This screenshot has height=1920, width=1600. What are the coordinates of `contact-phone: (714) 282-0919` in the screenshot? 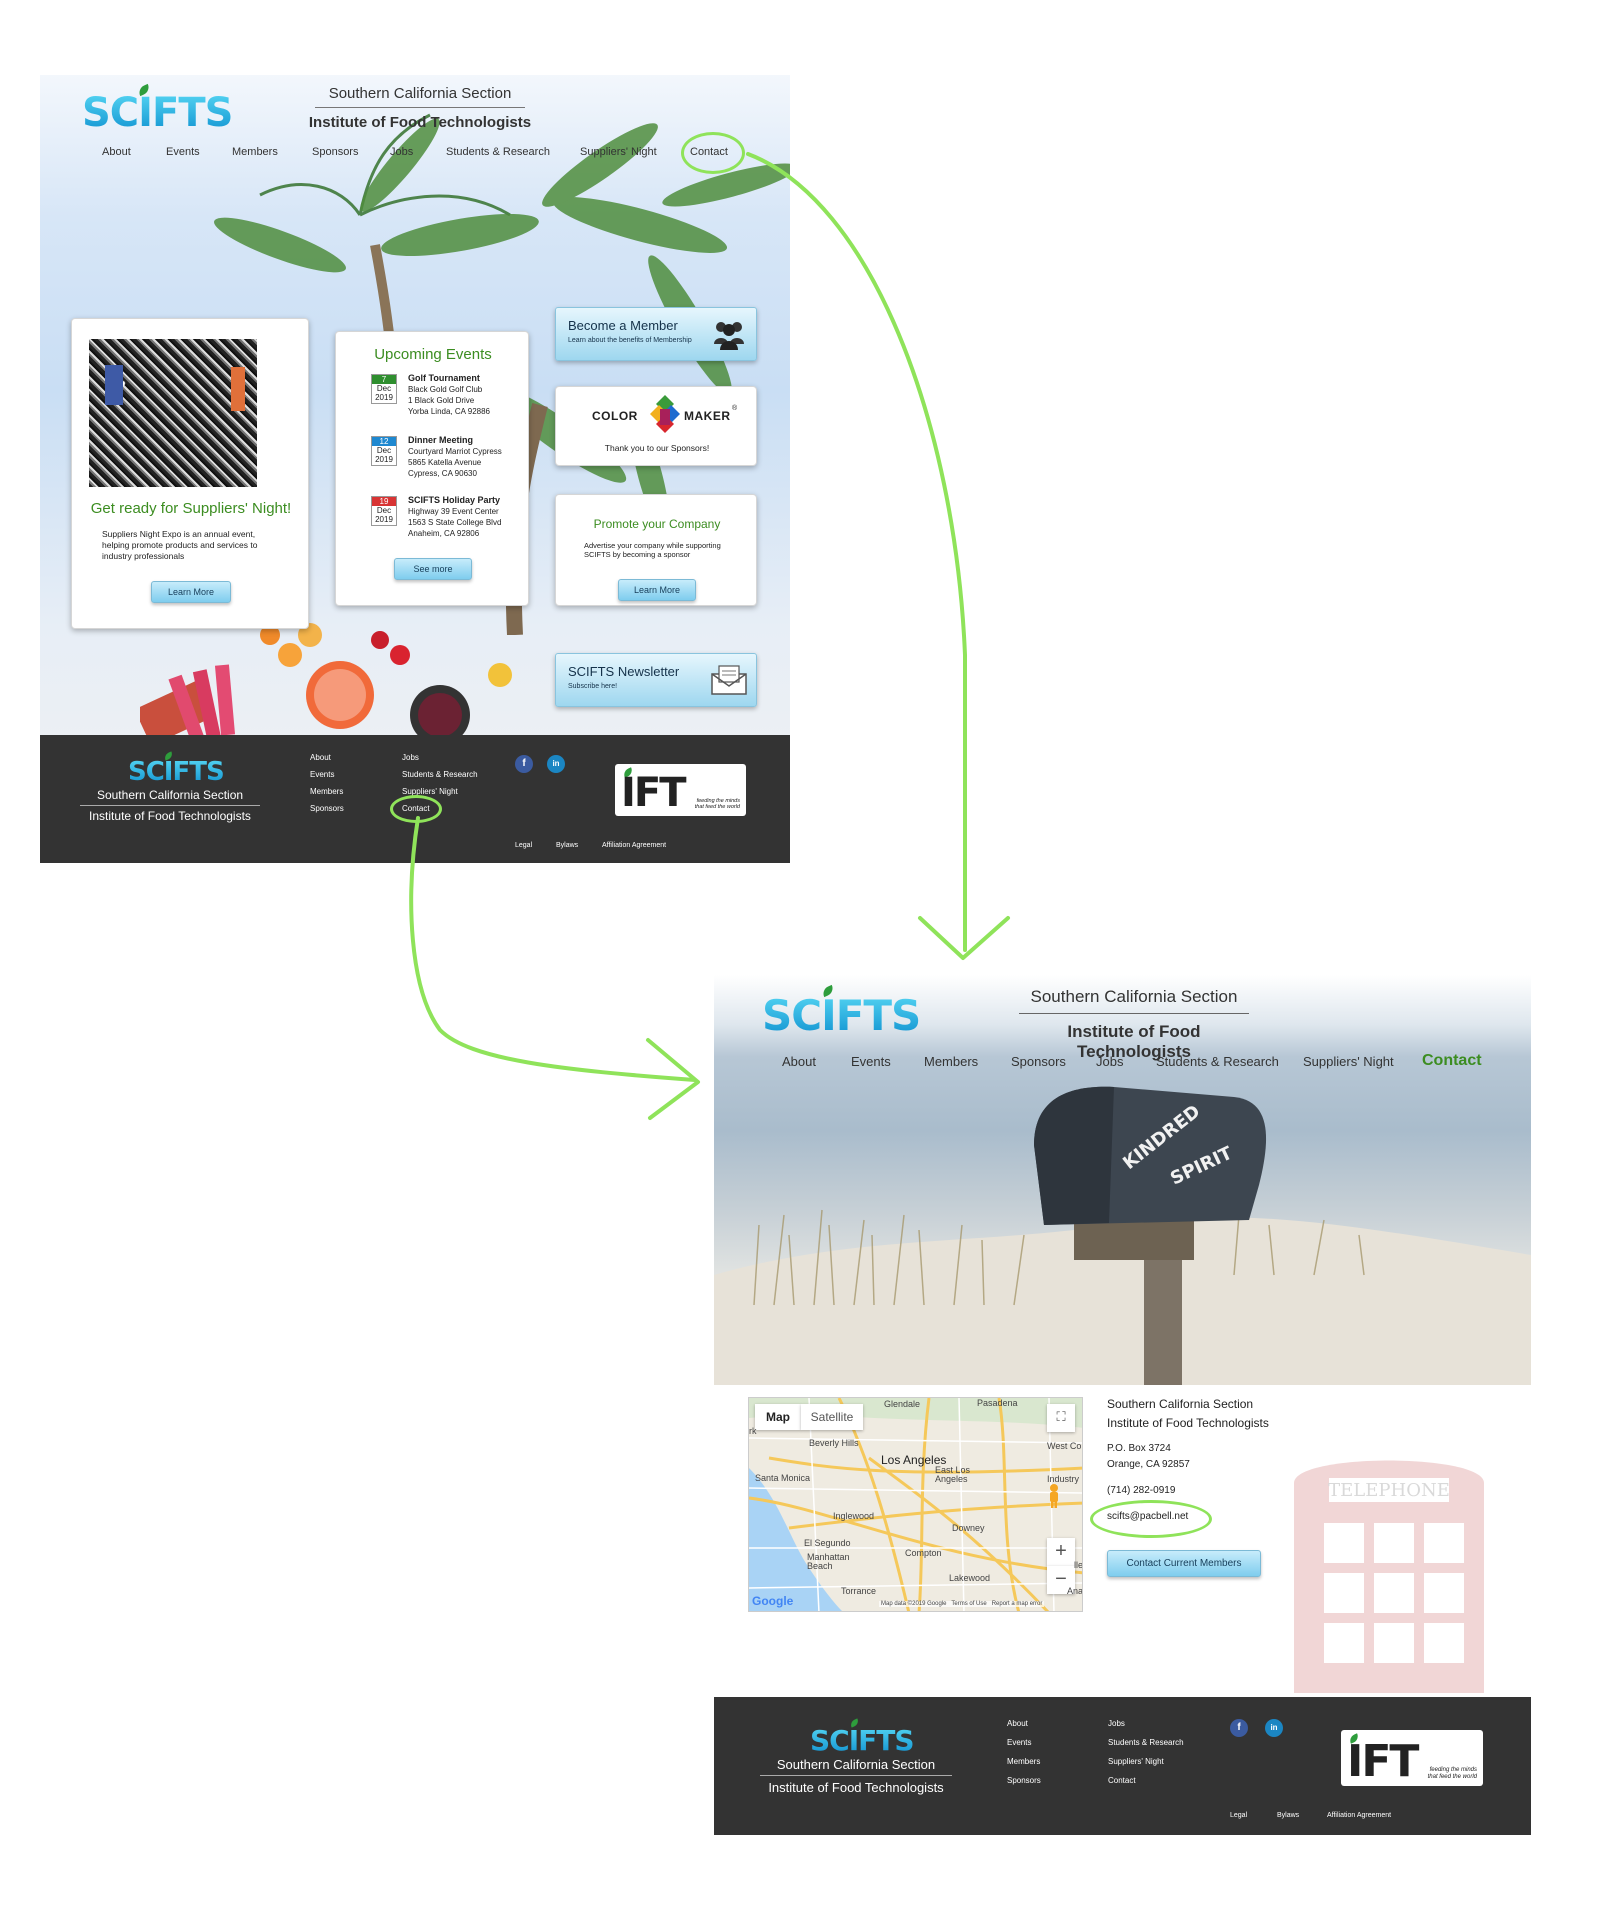 It's located at (1217, 1491).